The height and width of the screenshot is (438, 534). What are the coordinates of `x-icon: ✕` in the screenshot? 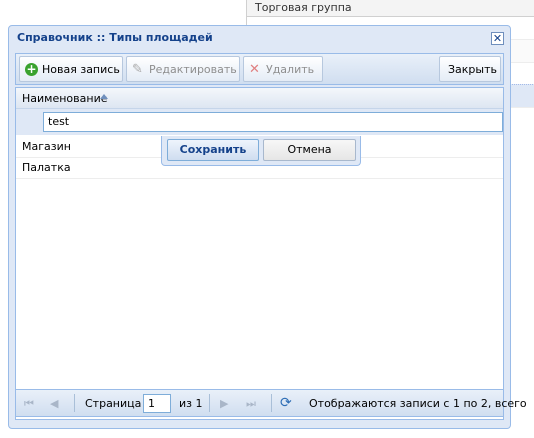 It's located at (254, 69).